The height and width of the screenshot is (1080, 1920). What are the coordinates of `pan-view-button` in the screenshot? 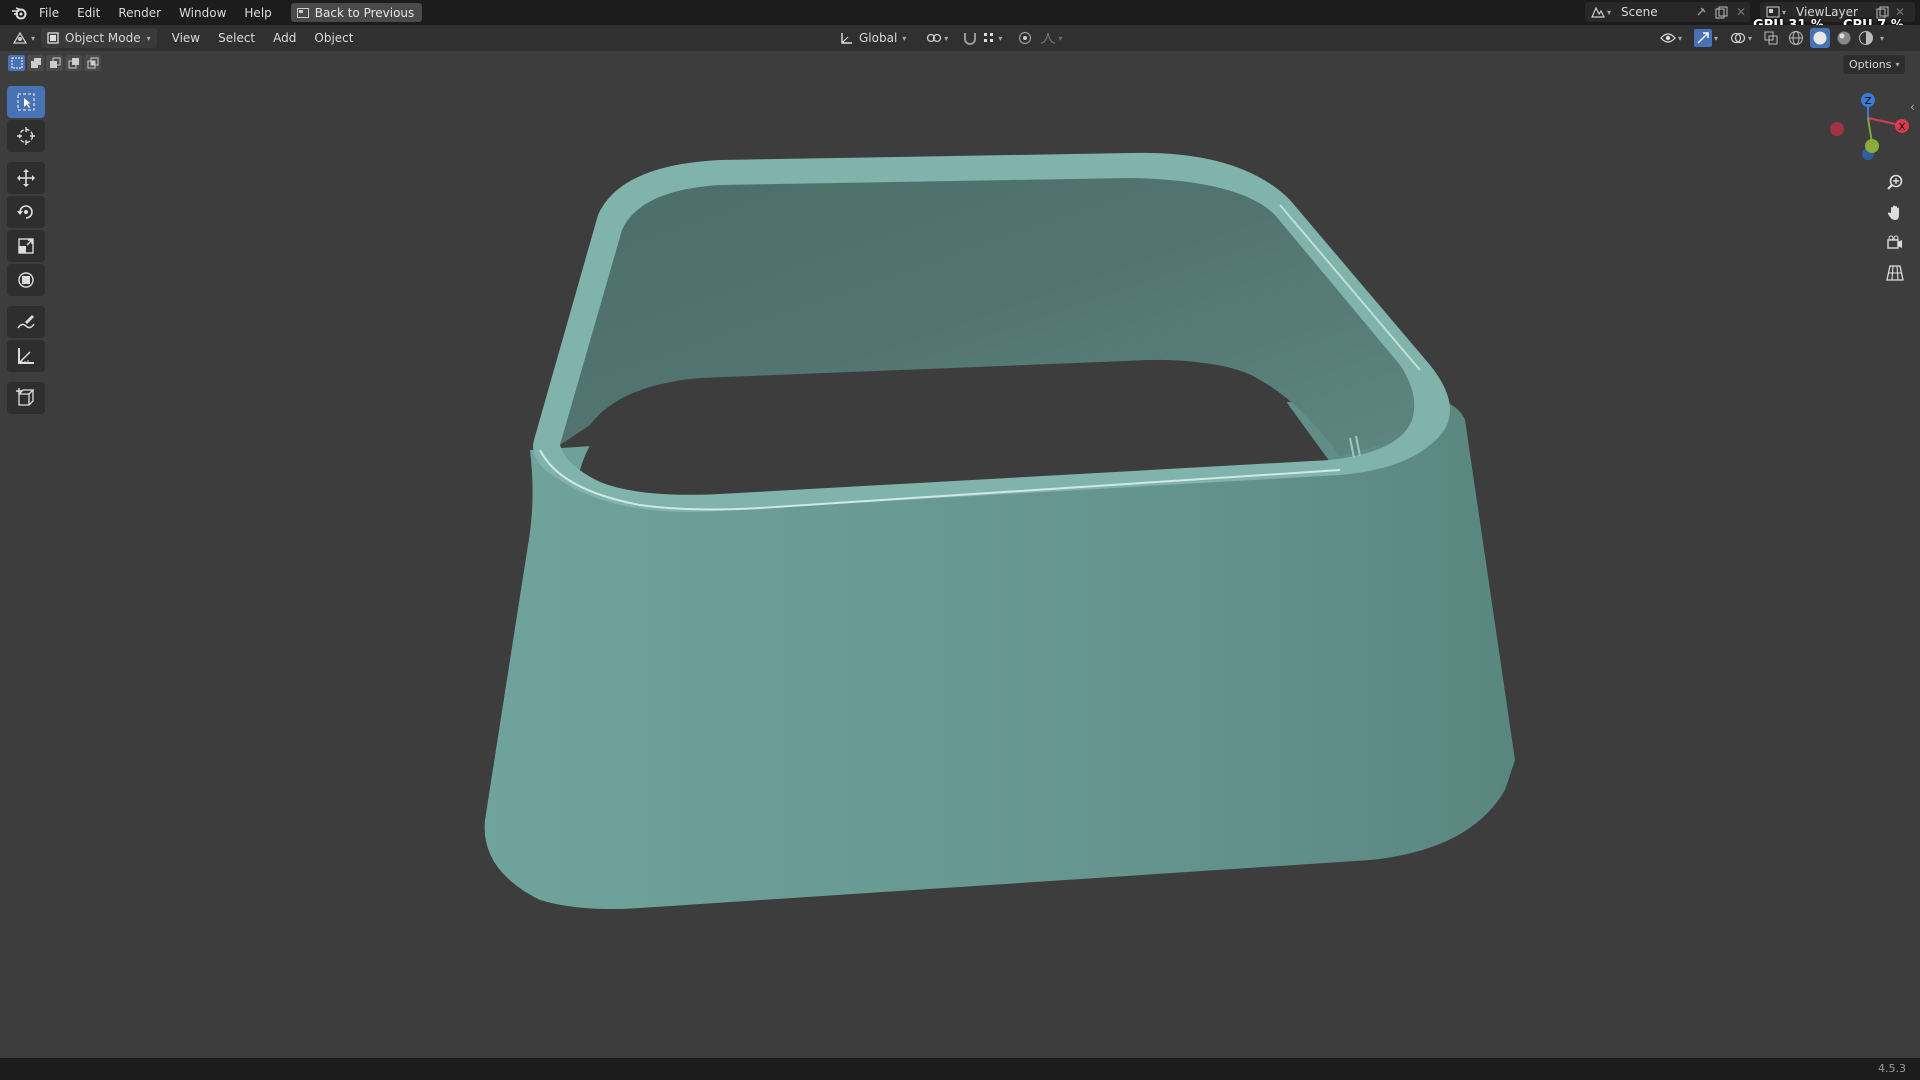 It's located at (1895, 213).